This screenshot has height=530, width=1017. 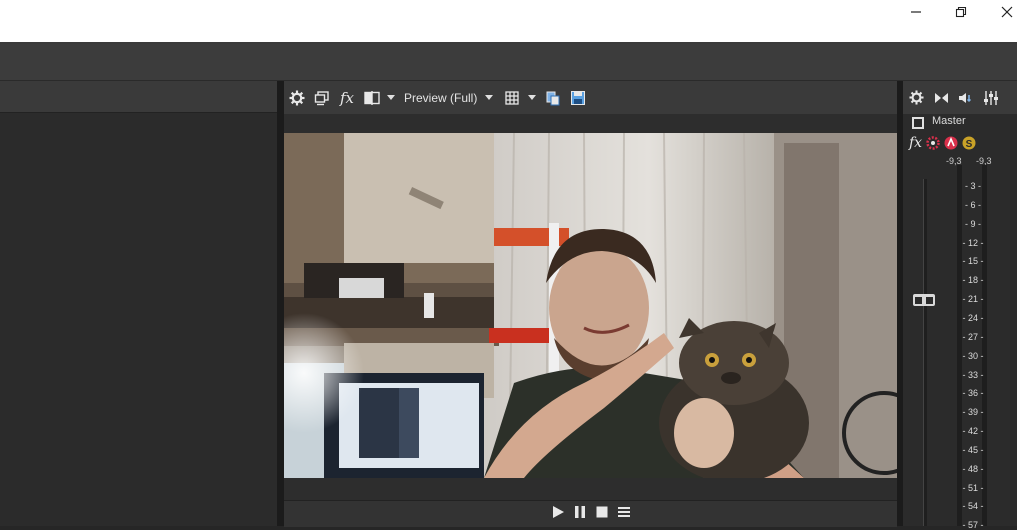 I want to click on dim-output-button, so click(x=966, y=98).